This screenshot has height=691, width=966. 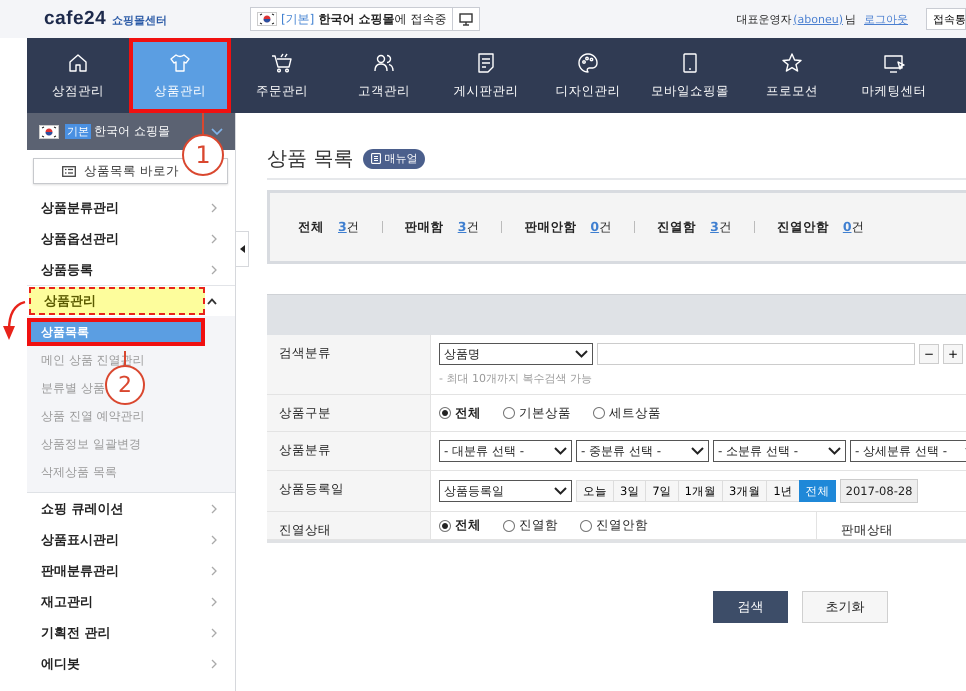 I want to click on shop-selector: [기본] 한국어 쇼핑몰에 접속중, so click(x=365, y=19).